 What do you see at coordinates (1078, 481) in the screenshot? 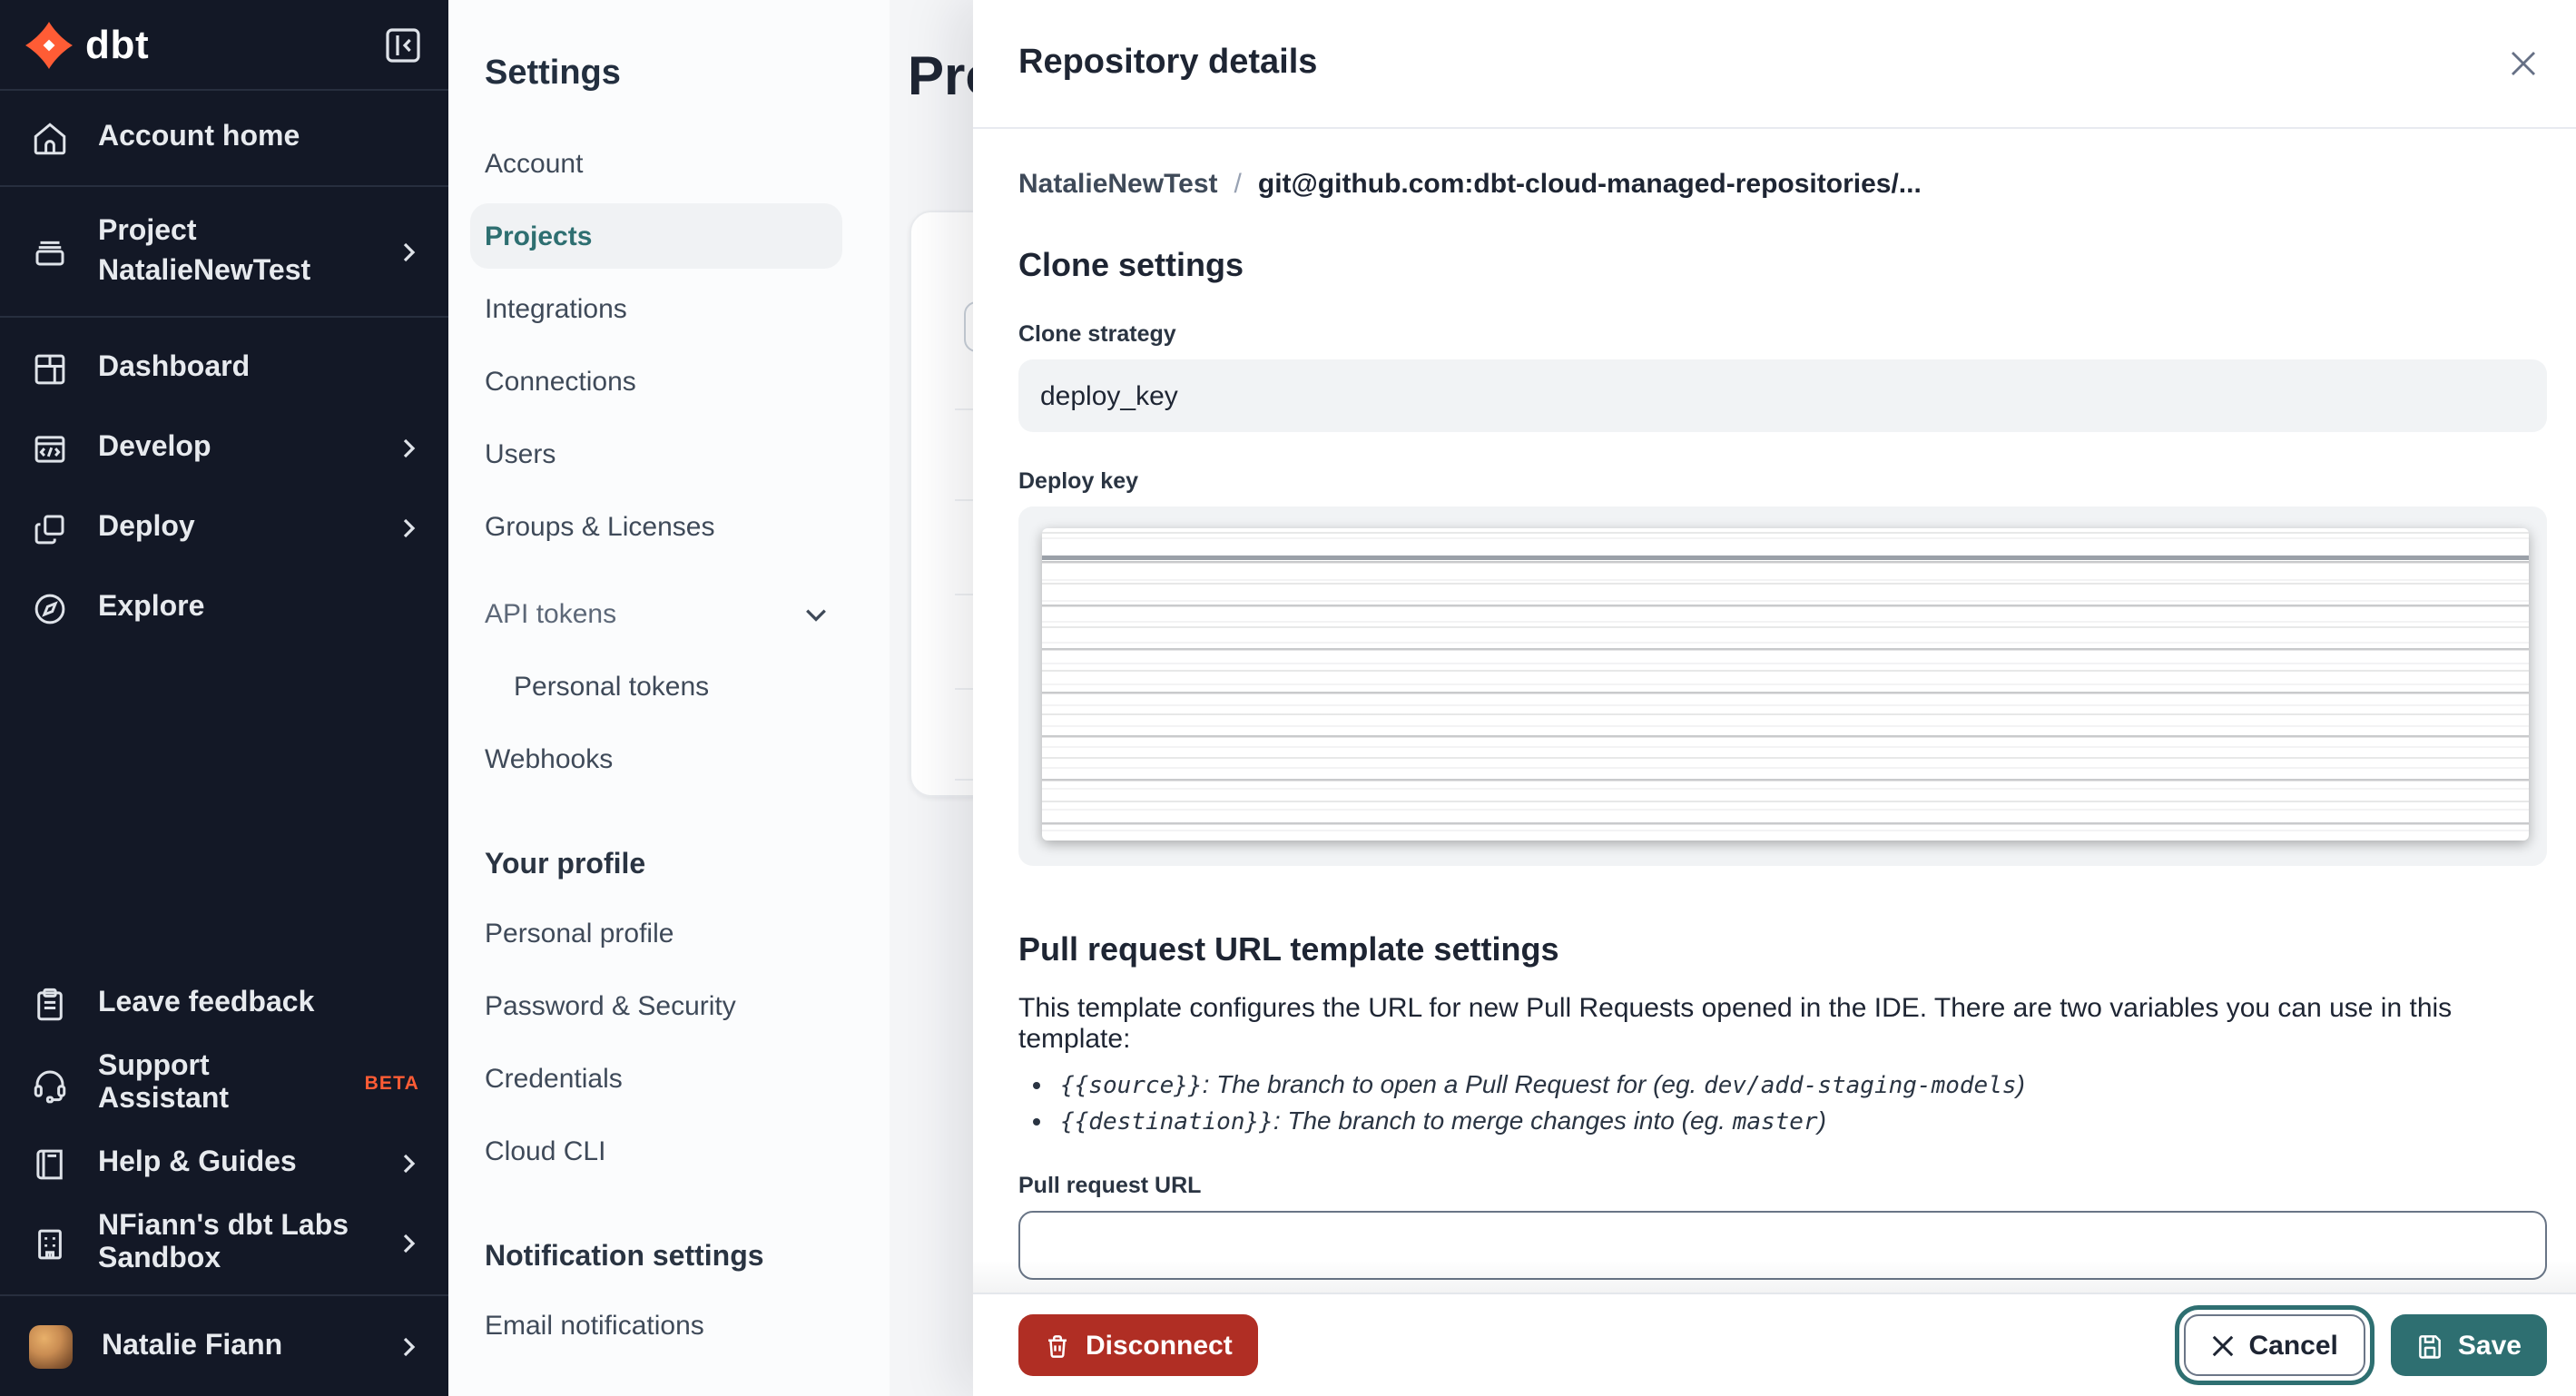
I see `deploy-key-label: Deploy key` at bounding box center [1078, 481].